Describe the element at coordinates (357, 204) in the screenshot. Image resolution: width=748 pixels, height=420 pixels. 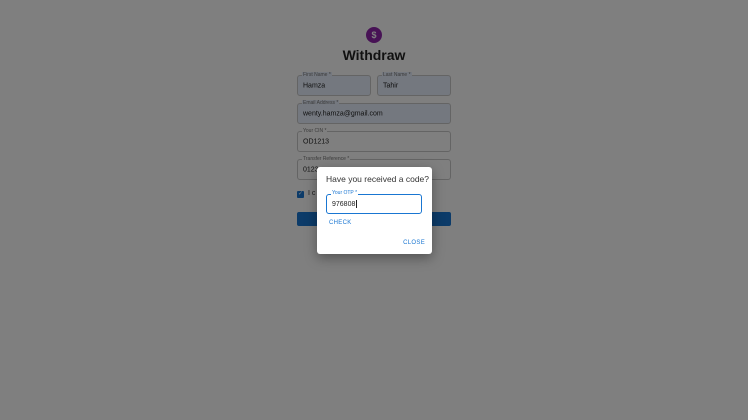
I see `text-caret` at that location.